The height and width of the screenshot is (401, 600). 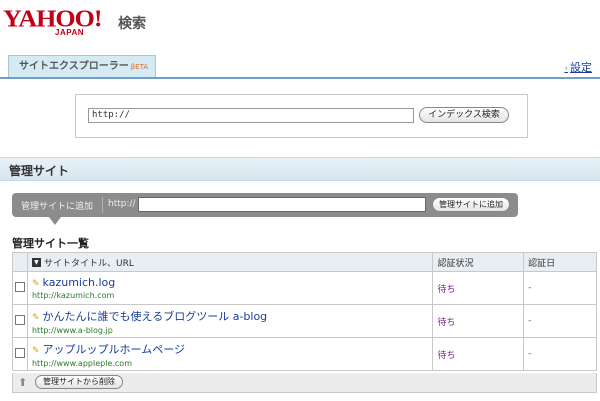 I want to click on add-site-bar: 管理サイトに追加 http:// 管理サイトに追加, so click(x=265, y=205).